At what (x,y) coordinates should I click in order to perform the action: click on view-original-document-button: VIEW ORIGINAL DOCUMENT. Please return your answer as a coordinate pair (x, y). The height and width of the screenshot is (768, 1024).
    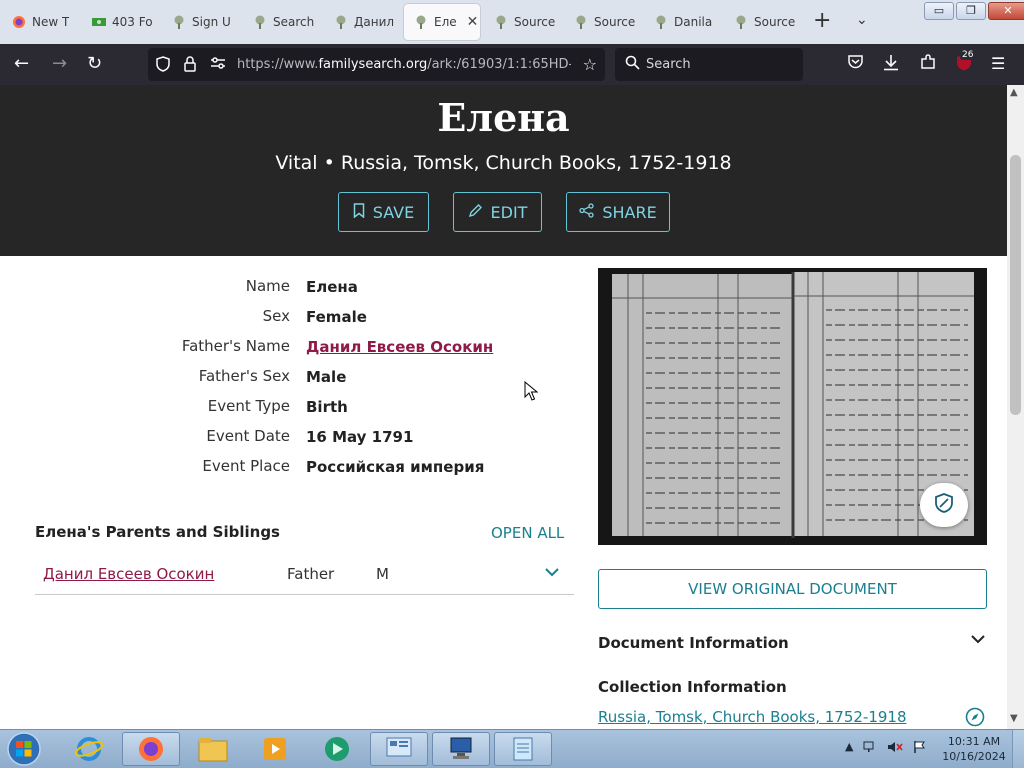
    Looking at the image, I should click on (792, 589).